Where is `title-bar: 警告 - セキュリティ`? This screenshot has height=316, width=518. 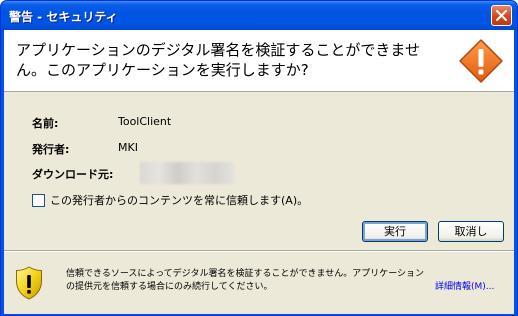 title-bar: 警告 - セキュリティ is located at coordinates (259, 15).